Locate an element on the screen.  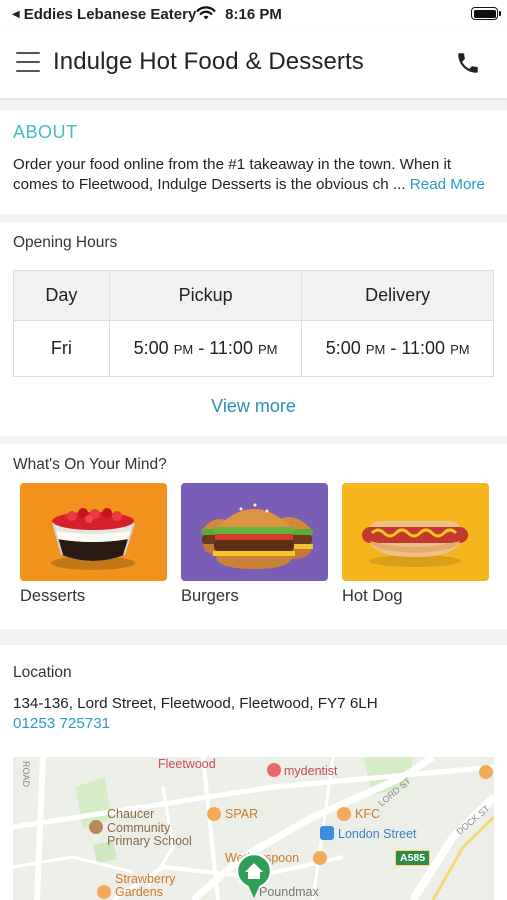
phone-icon is located at coordinates (468, 63).